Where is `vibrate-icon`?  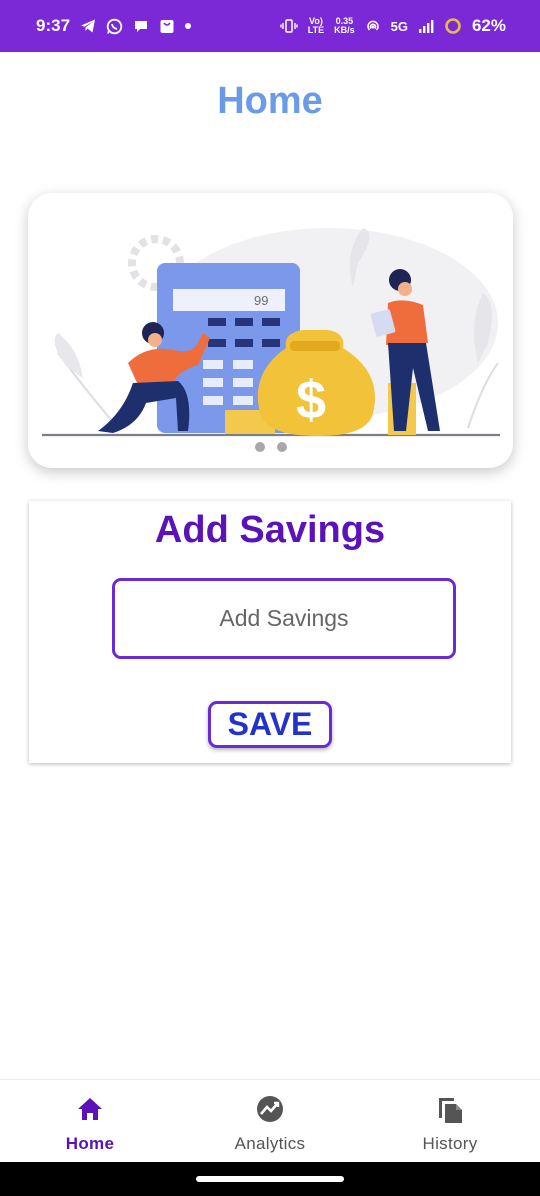 vibrate-icon is located at coordinates (289, 26).